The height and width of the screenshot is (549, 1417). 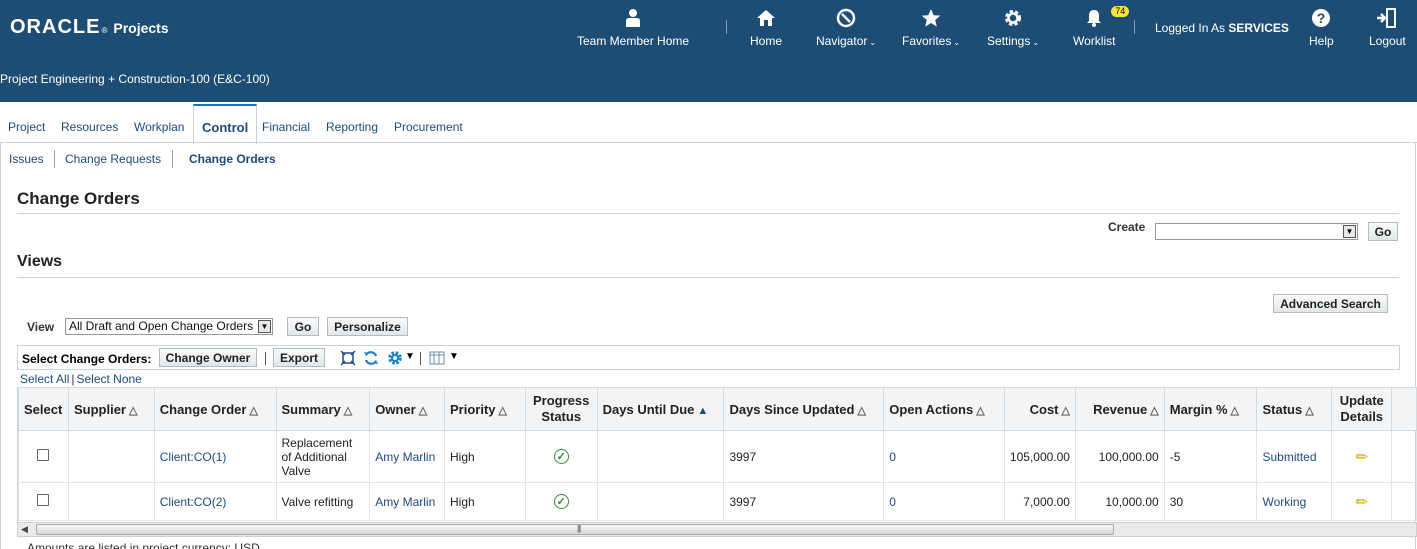 I want to click on advanced-search-button: Advanced Search, so click(x=1330, y=303).